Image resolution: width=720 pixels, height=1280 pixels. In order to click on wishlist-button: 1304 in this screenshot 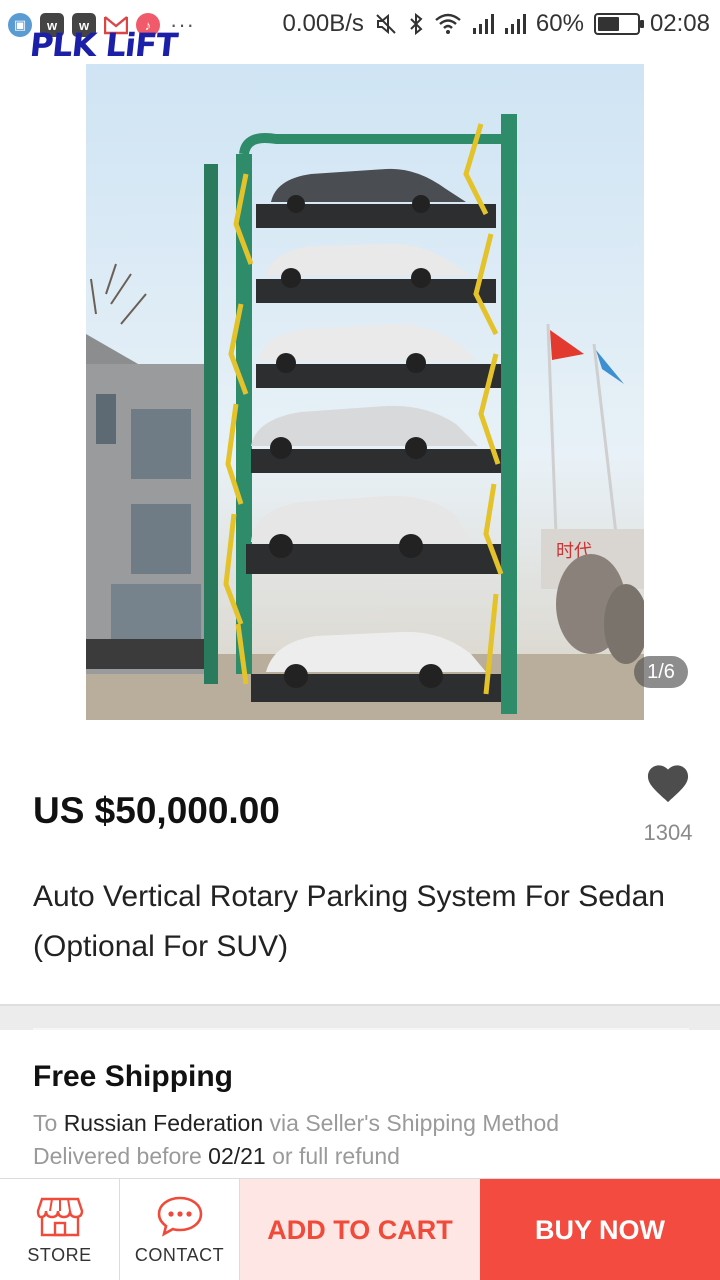, I will do `click(668, 805)`.